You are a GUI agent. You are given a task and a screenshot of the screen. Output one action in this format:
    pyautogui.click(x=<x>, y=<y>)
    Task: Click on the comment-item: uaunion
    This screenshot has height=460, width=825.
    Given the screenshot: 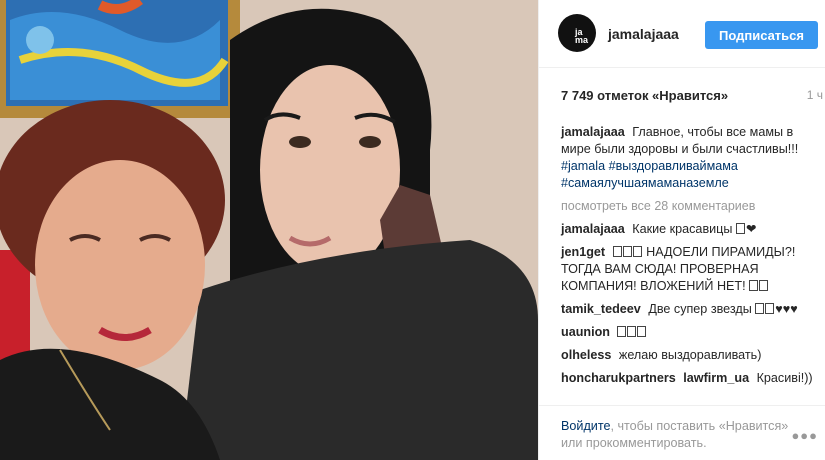 What is the action you would take?
    pyautogui.click(x=687, y=332)
    